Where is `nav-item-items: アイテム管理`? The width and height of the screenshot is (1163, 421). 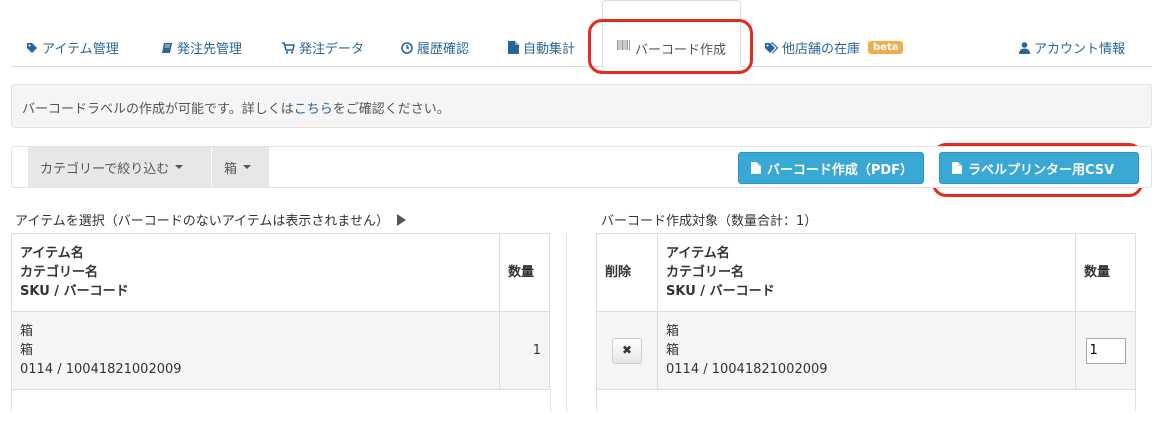
nav-item-items: アイテム管理 is located at coordinates (72, 47).